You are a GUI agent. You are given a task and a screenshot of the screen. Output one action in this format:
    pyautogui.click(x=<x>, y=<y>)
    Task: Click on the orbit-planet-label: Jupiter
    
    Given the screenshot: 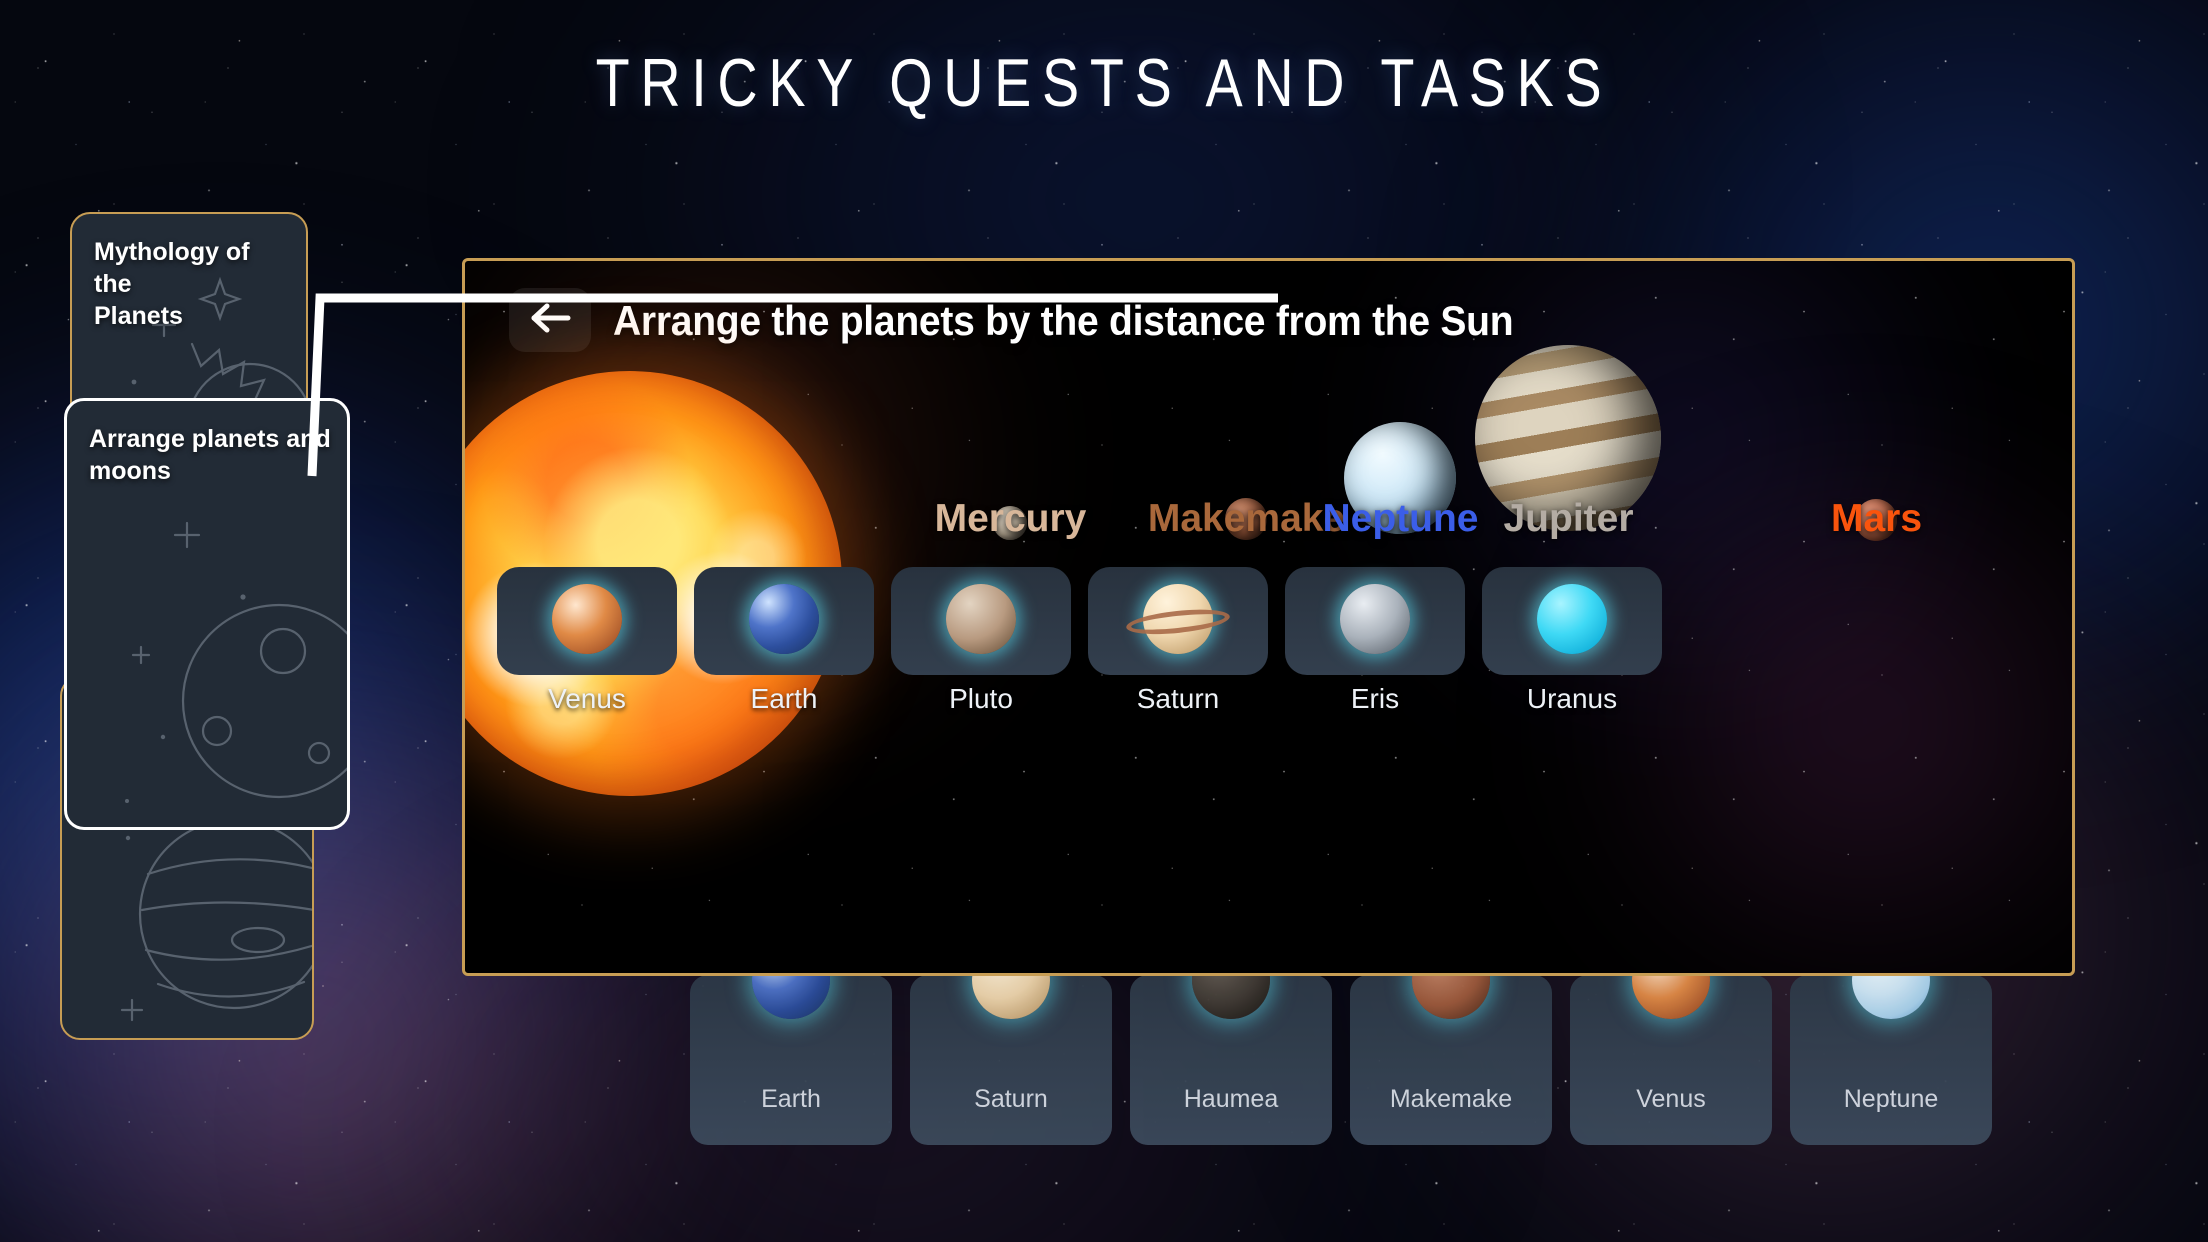 What is the action you would take?
    pyautogui.click(x=1568, y=518)
    